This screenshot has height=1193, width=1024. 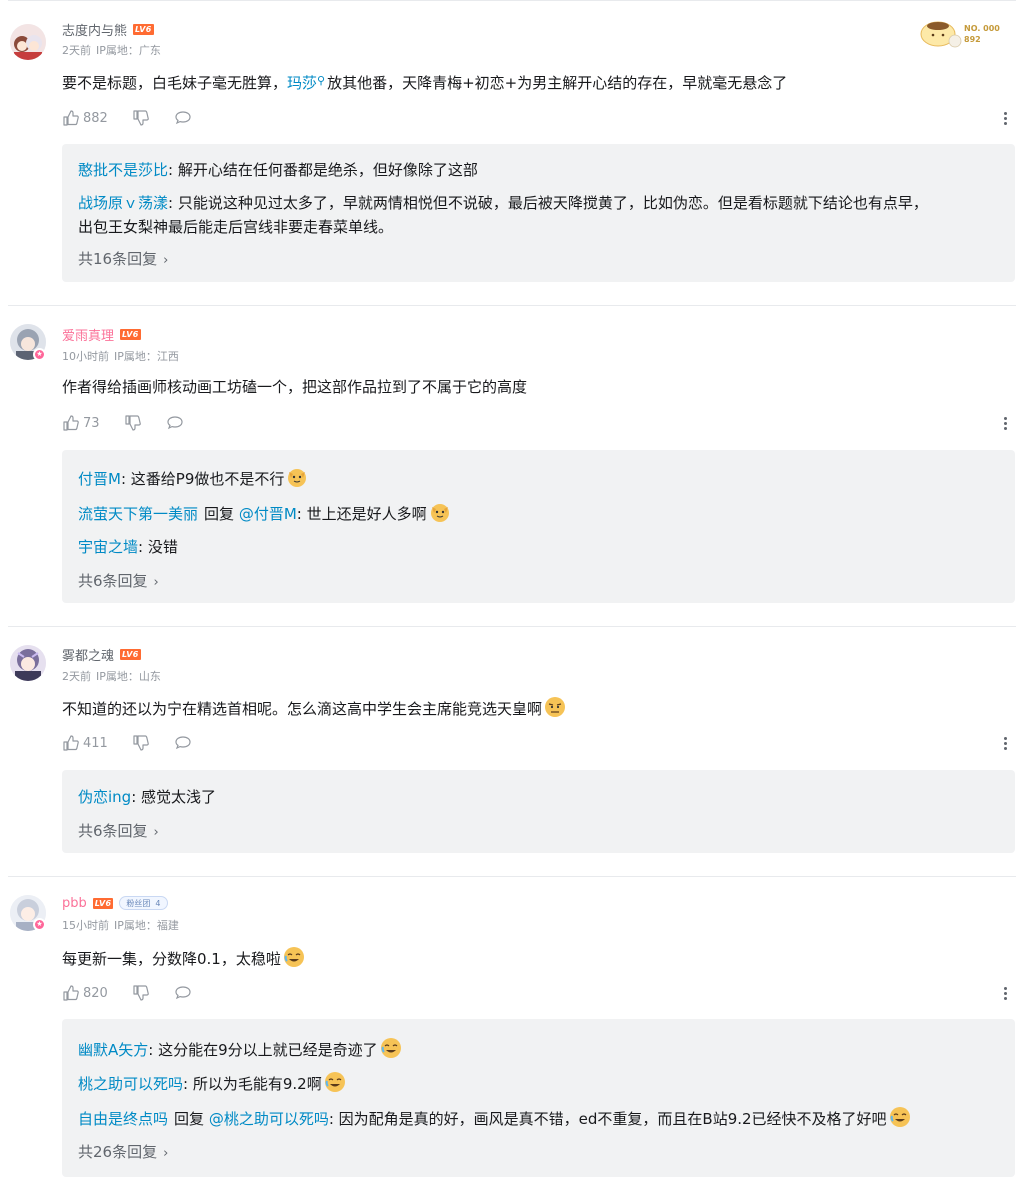 I want to click on reply-item: 宇宙之墙: 没错, so click(x=538, y=547).